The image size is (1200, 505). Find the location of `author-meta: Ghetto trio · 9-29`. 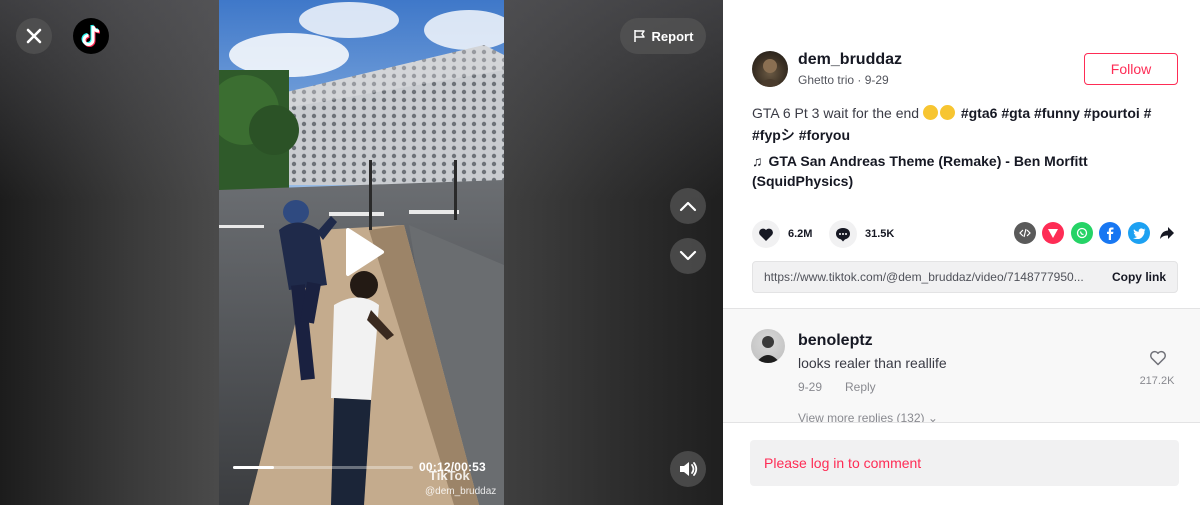

author-meta: Ghetto trio · 9-29 is located at coordinates (843, 80).